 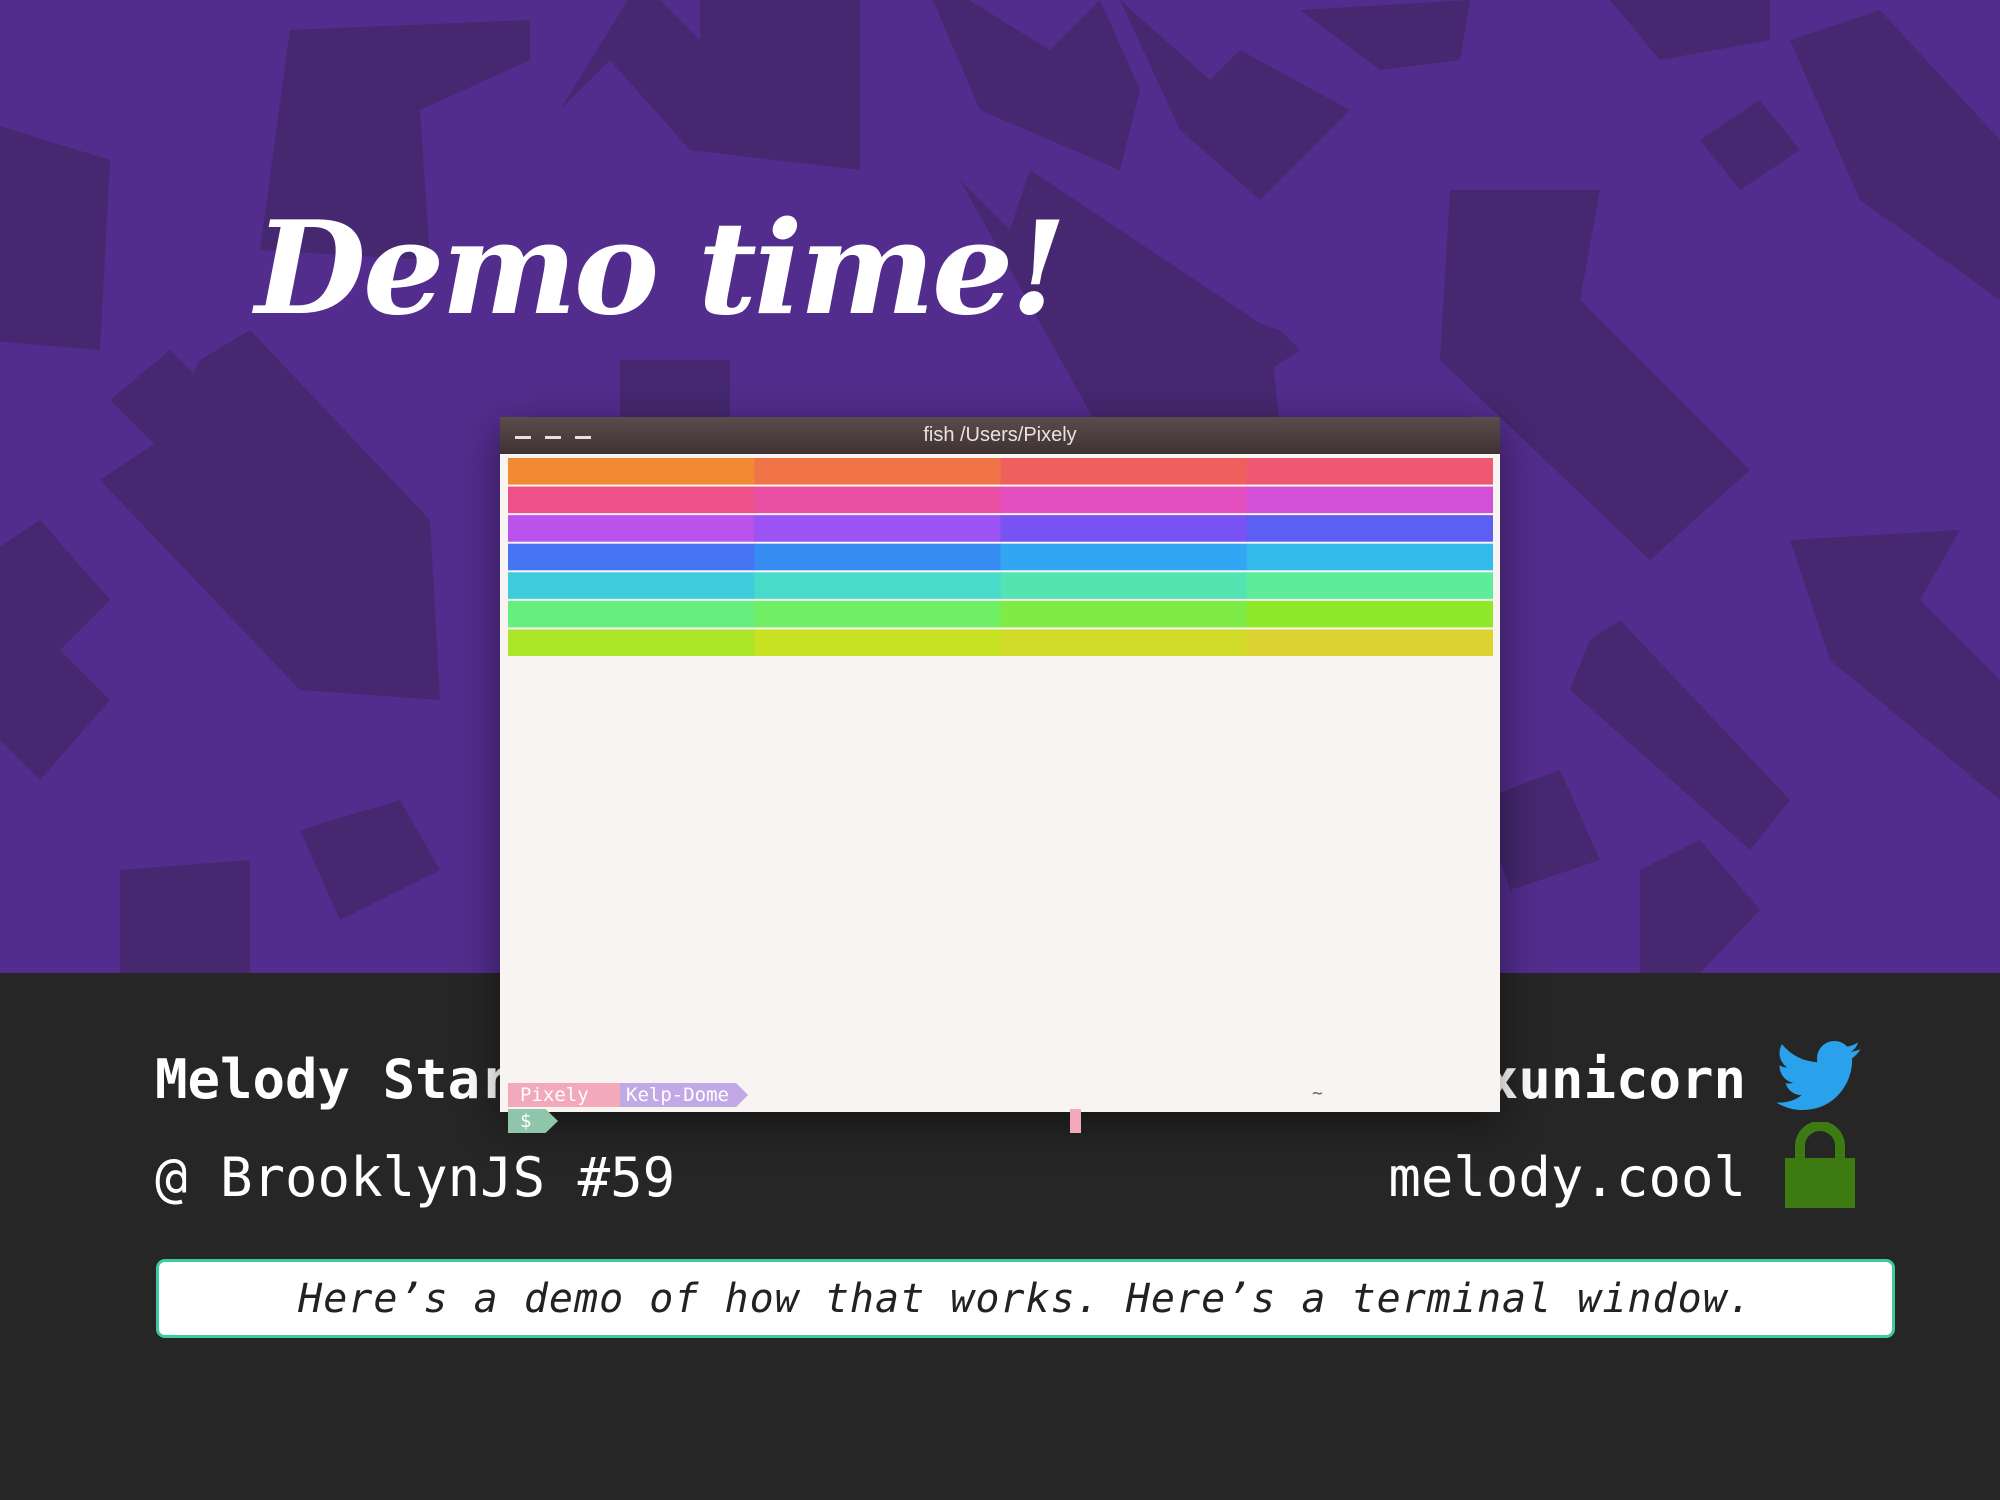 I want to click on lock-icon, so click(x=1820, y=1165).